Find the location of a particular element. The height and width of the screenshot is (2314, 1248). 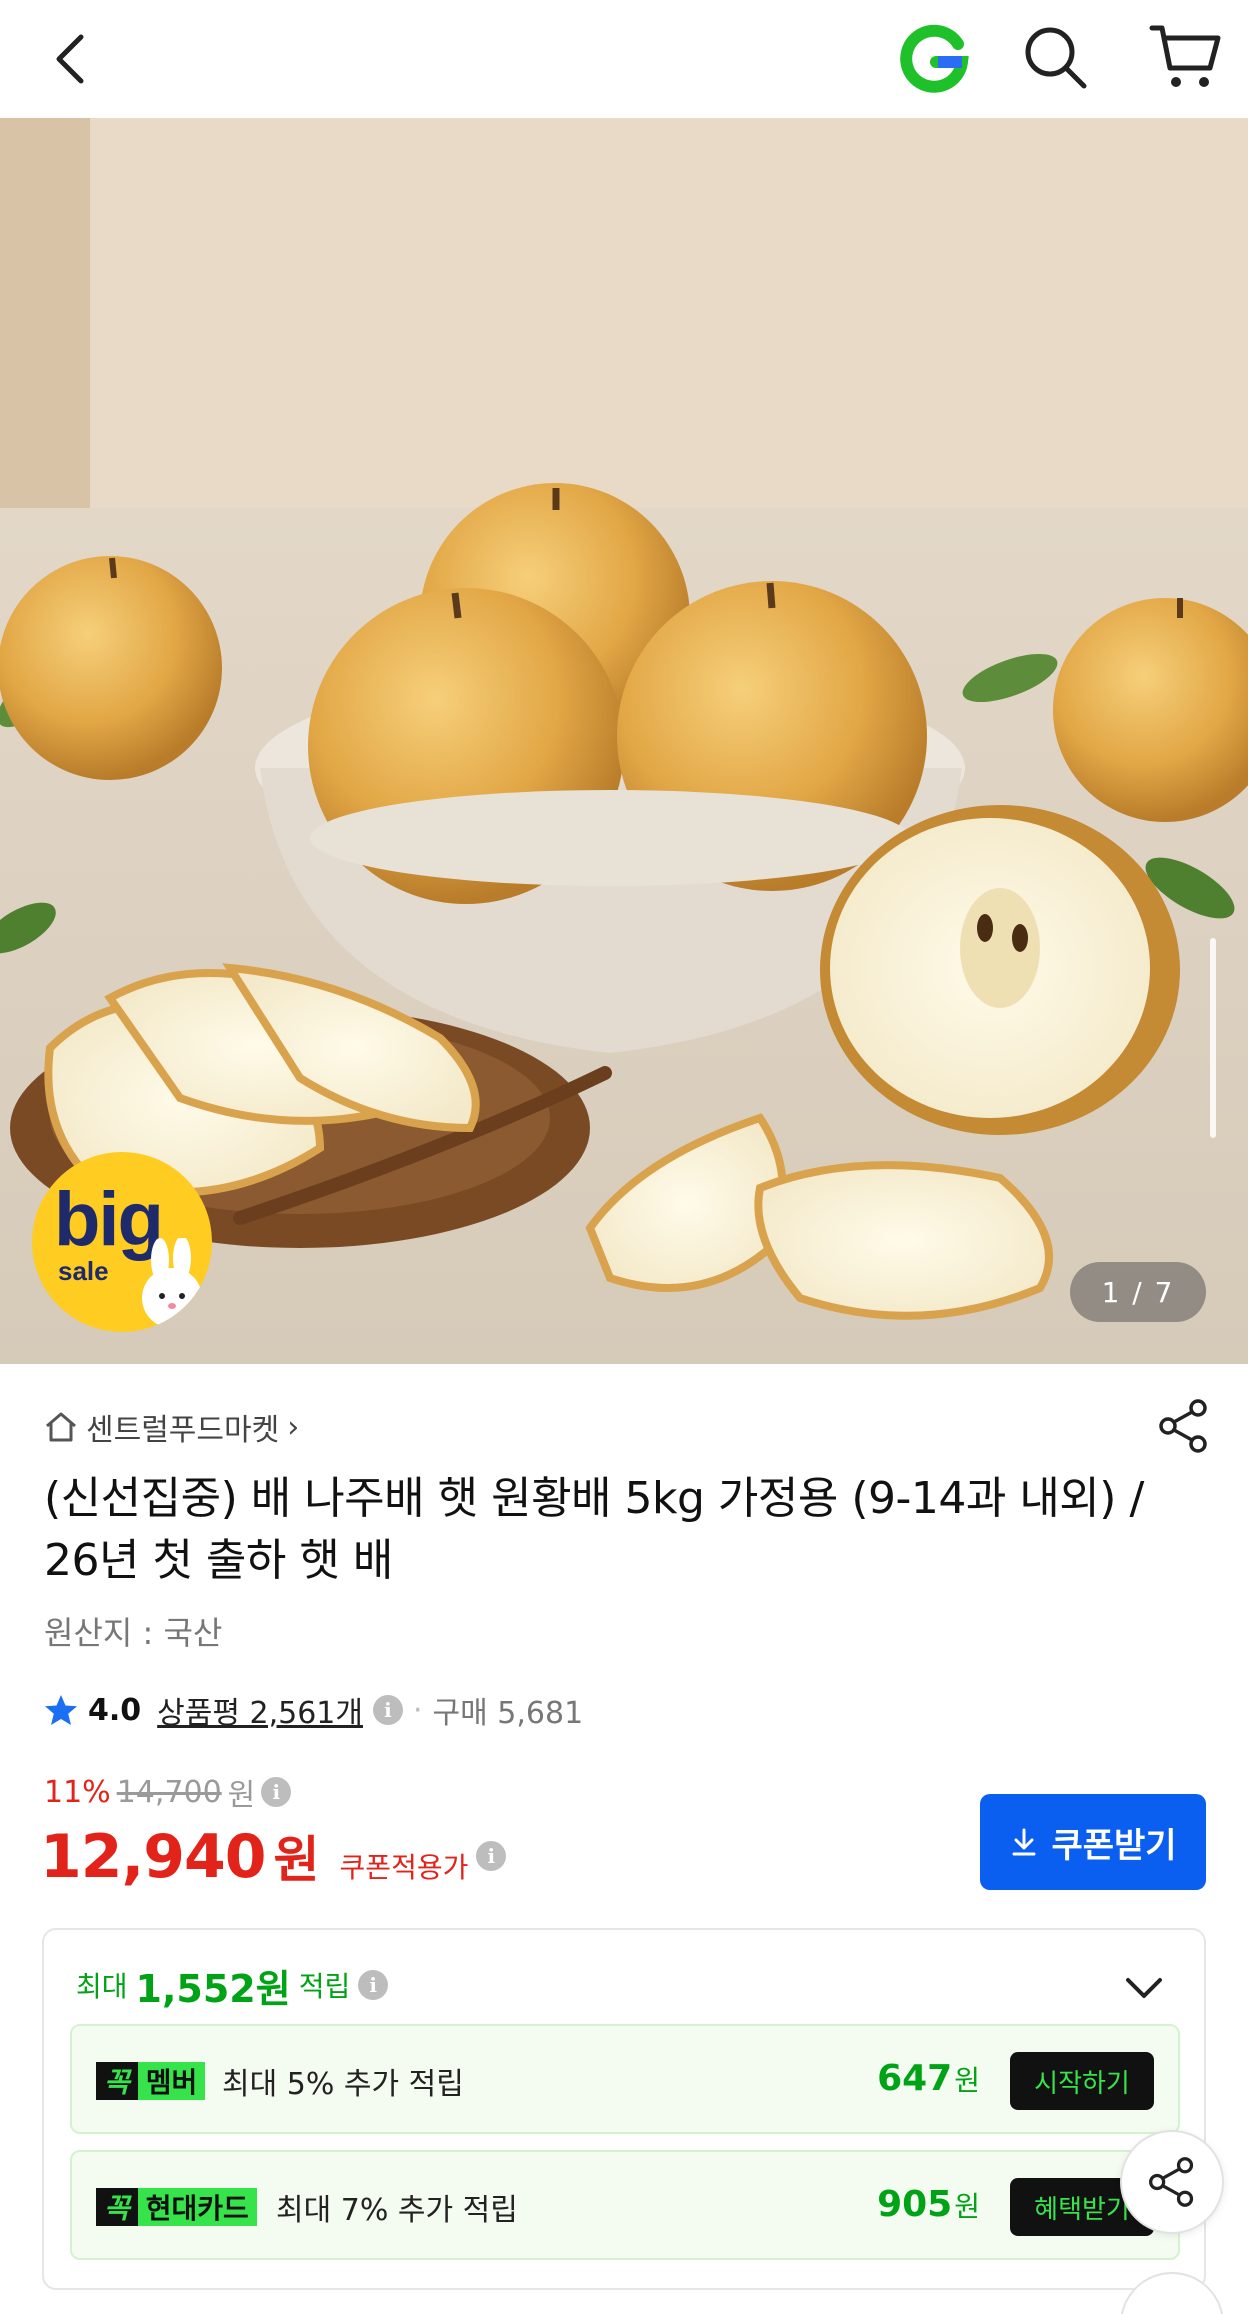

share-button is located at coordinates (1184, 1426).